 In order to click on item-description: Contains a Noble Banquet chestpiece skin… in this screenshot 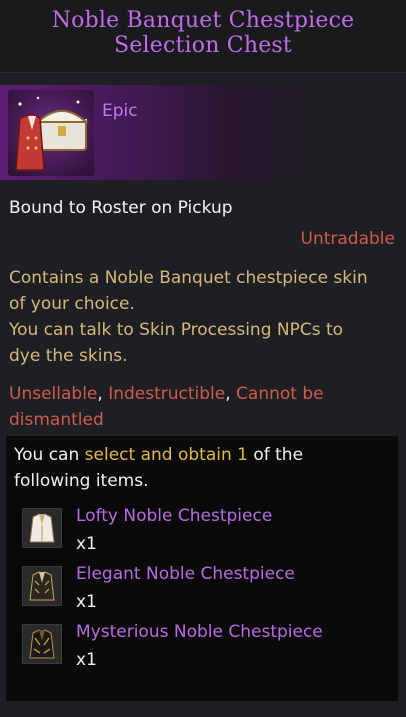, I will do `click(201, 317)`.